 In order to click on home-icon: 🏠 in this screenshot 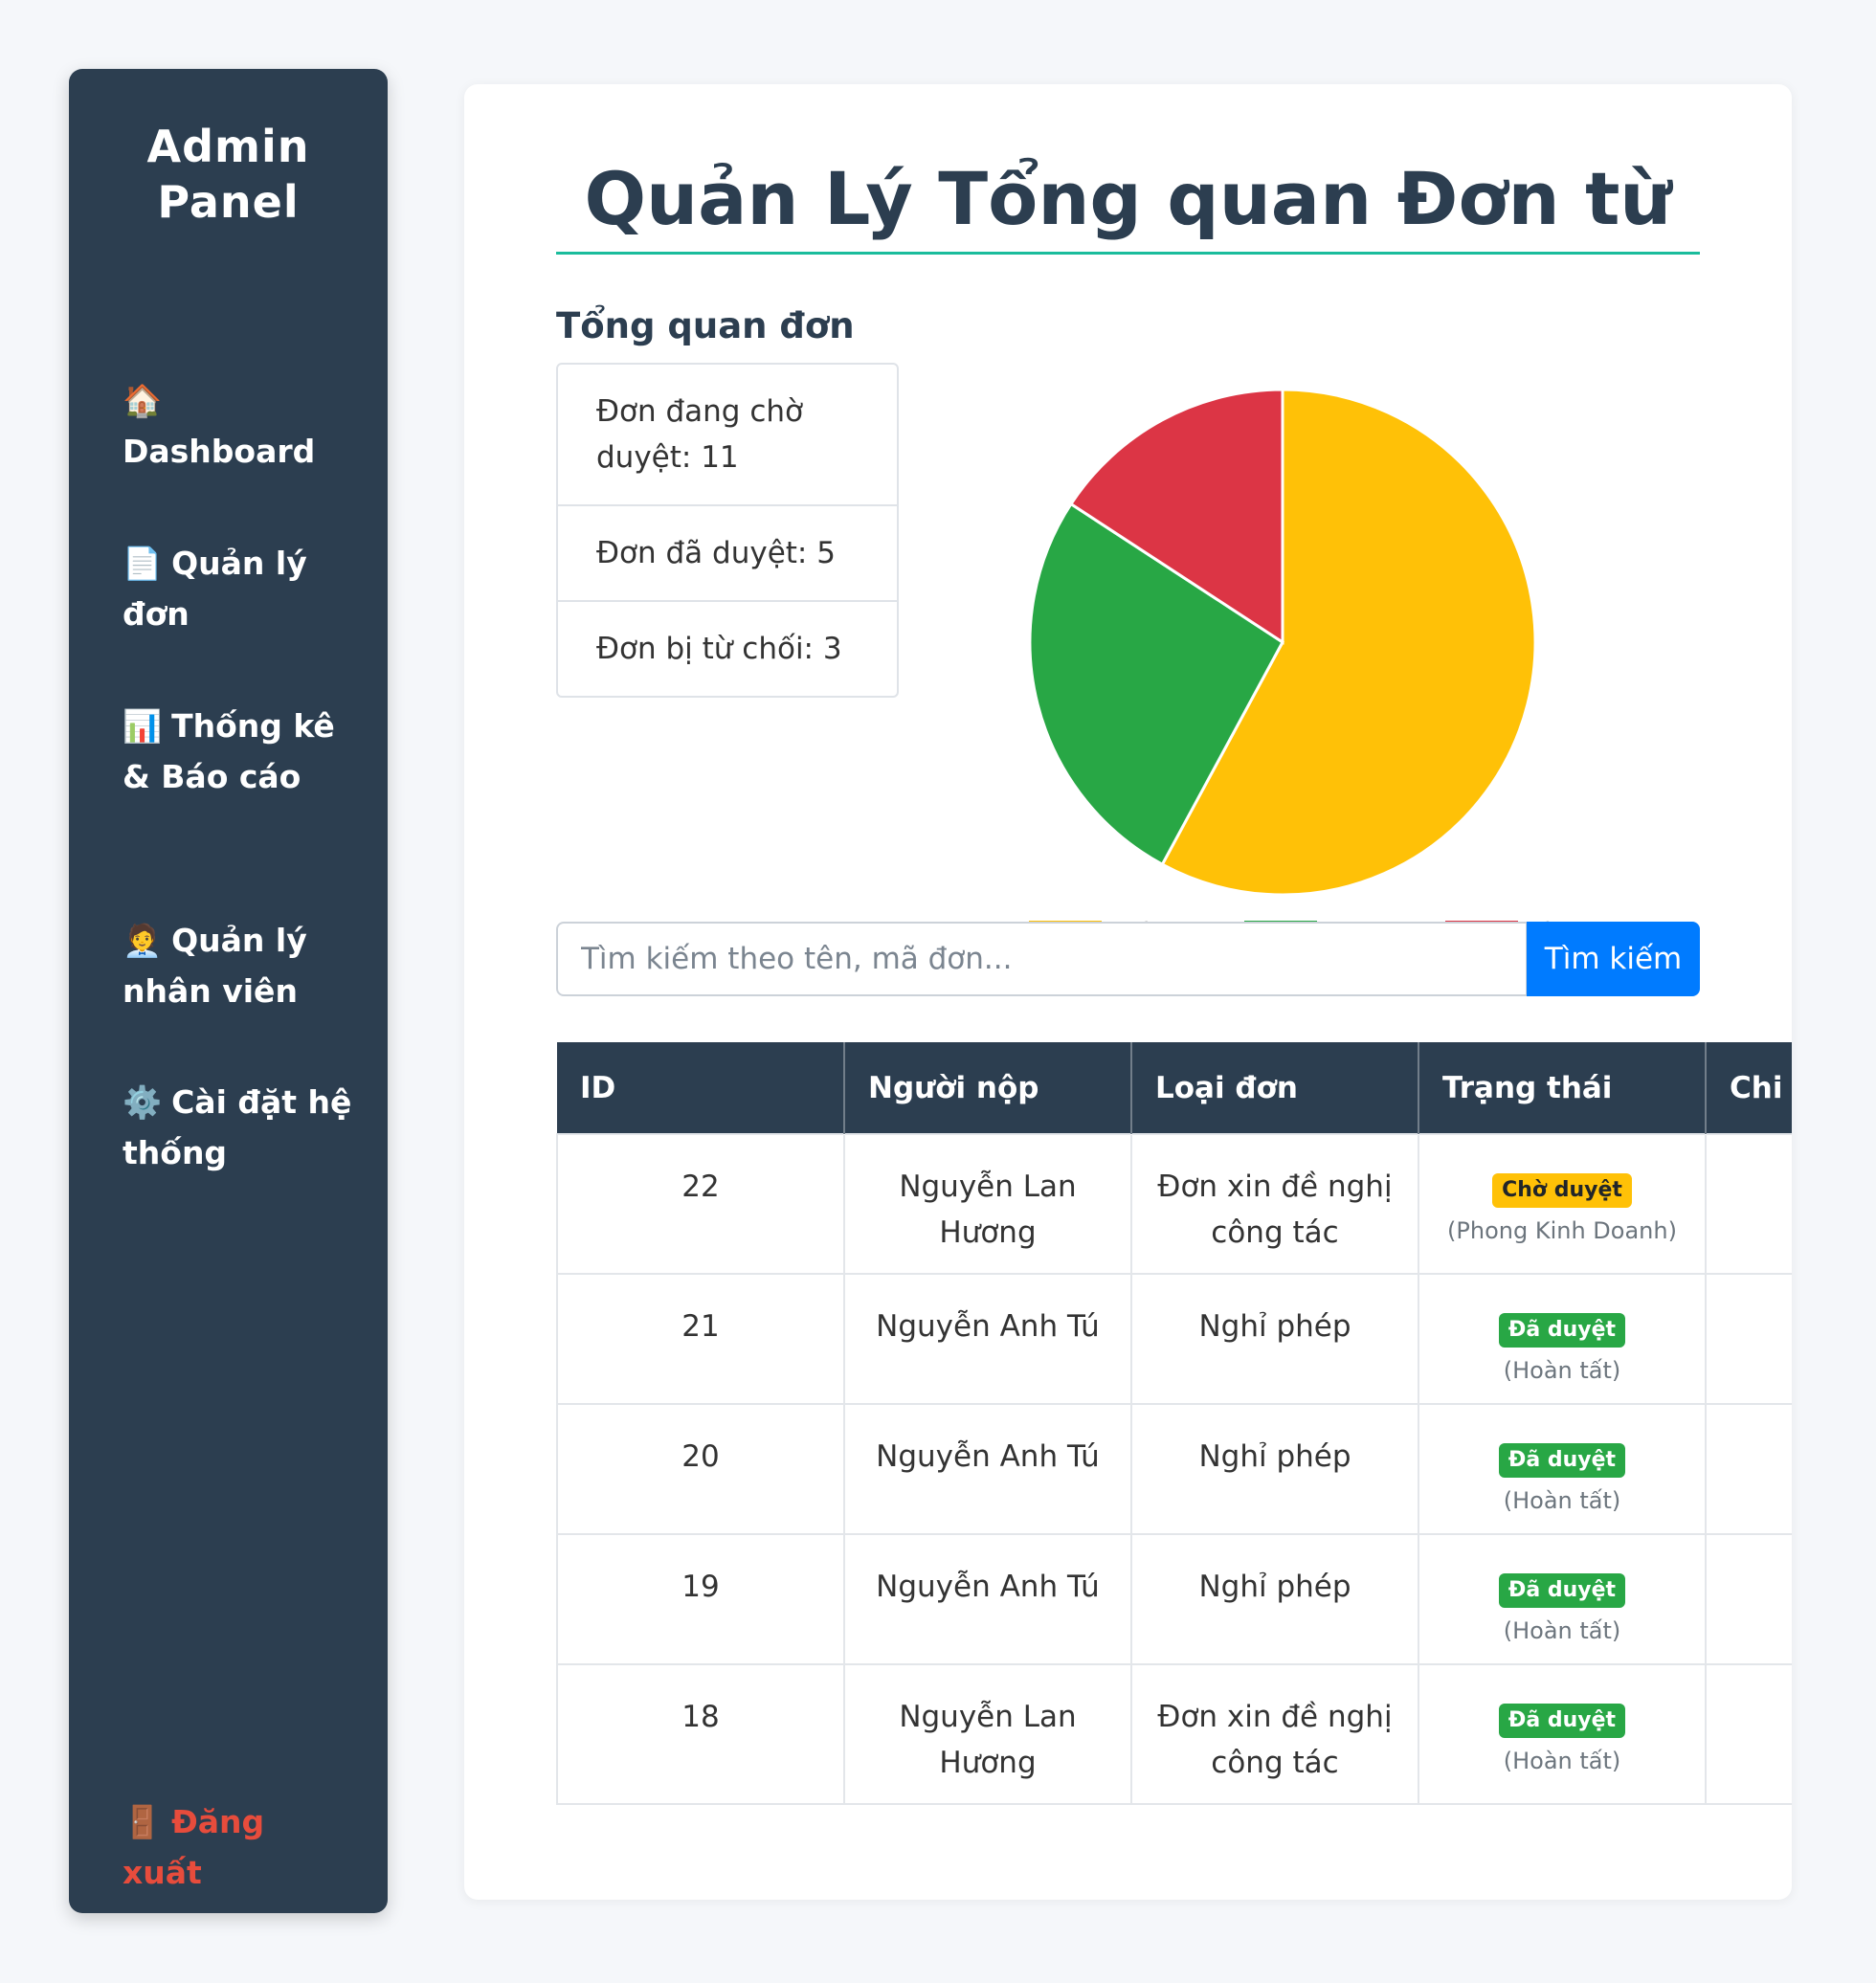, I will do `click(143, 400)`.